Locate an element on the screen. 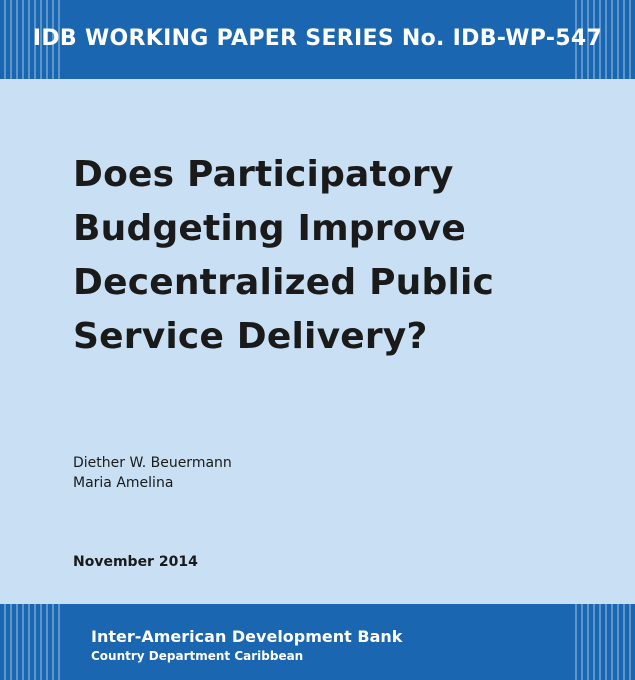  publication-date: November 2014 is located at coordinates (135, 562).